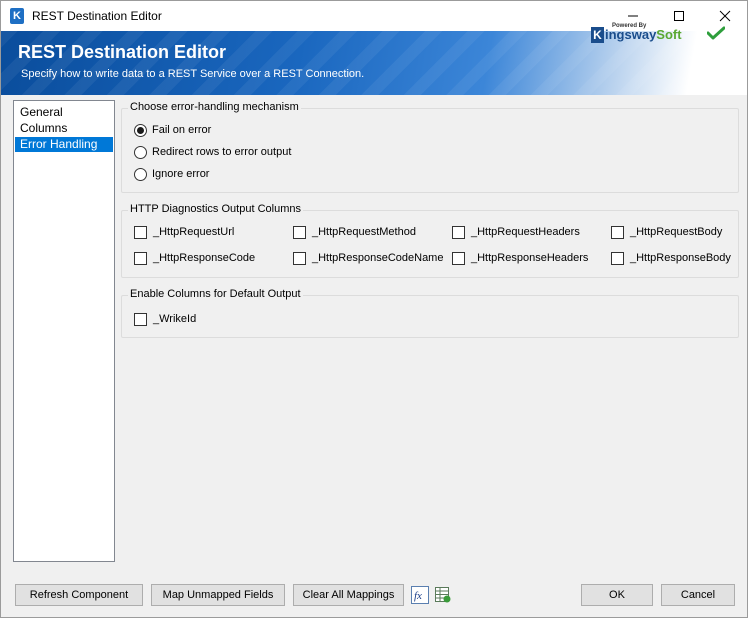 This screenshot has width=748, height=618. What do you see at coordinates (597, 35) in the screenshot?
I see `brand-k-letter: K` at bounding box center [597, 35].